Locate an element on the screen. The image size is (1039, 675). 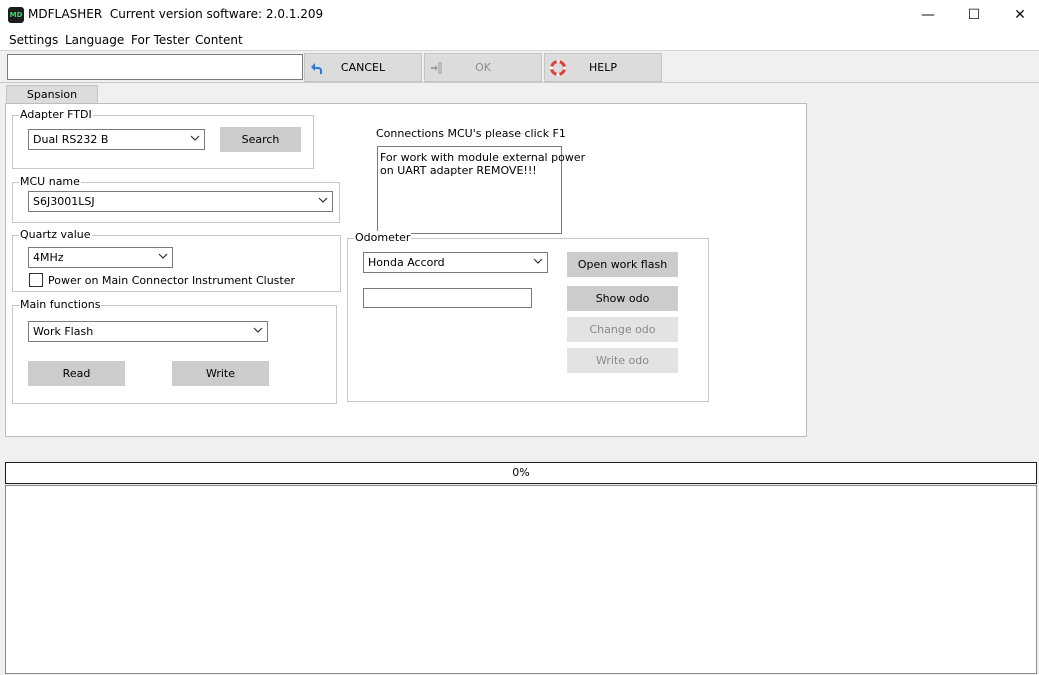
connections-text-line2: on UART adapter REMOVE!!! is located at coordinates (458, 170).